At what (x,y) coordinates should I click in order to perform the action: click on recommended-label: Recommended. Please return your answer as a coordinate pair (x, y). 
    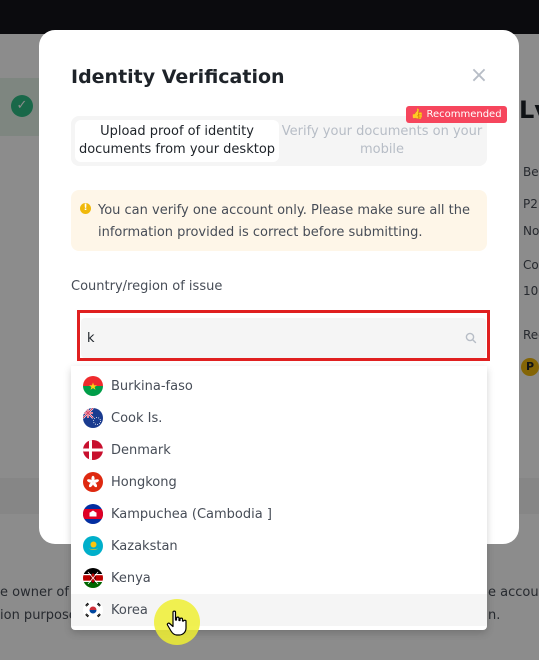
    Looking at the image, I should click on (464, 114).